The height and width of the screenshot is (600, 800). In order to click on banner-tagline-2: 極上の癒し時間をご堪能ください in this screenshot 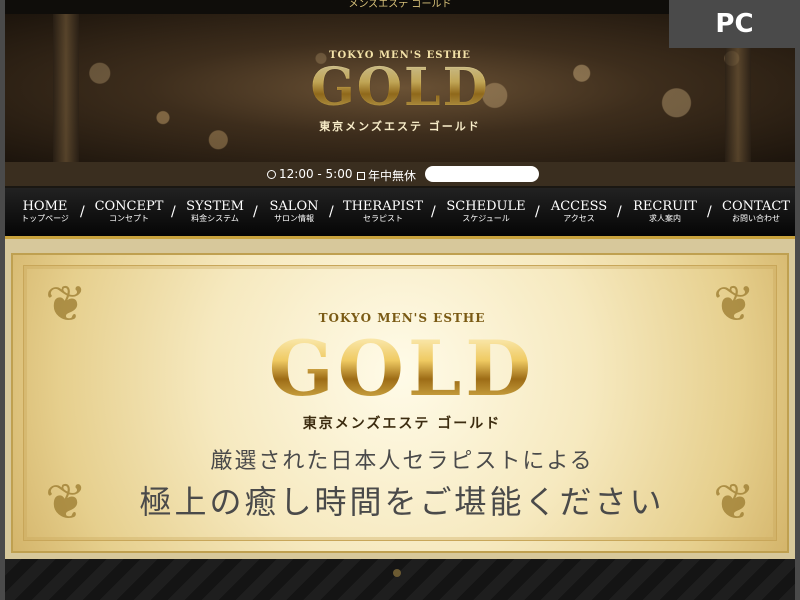, I will do `click(402, 502)`.